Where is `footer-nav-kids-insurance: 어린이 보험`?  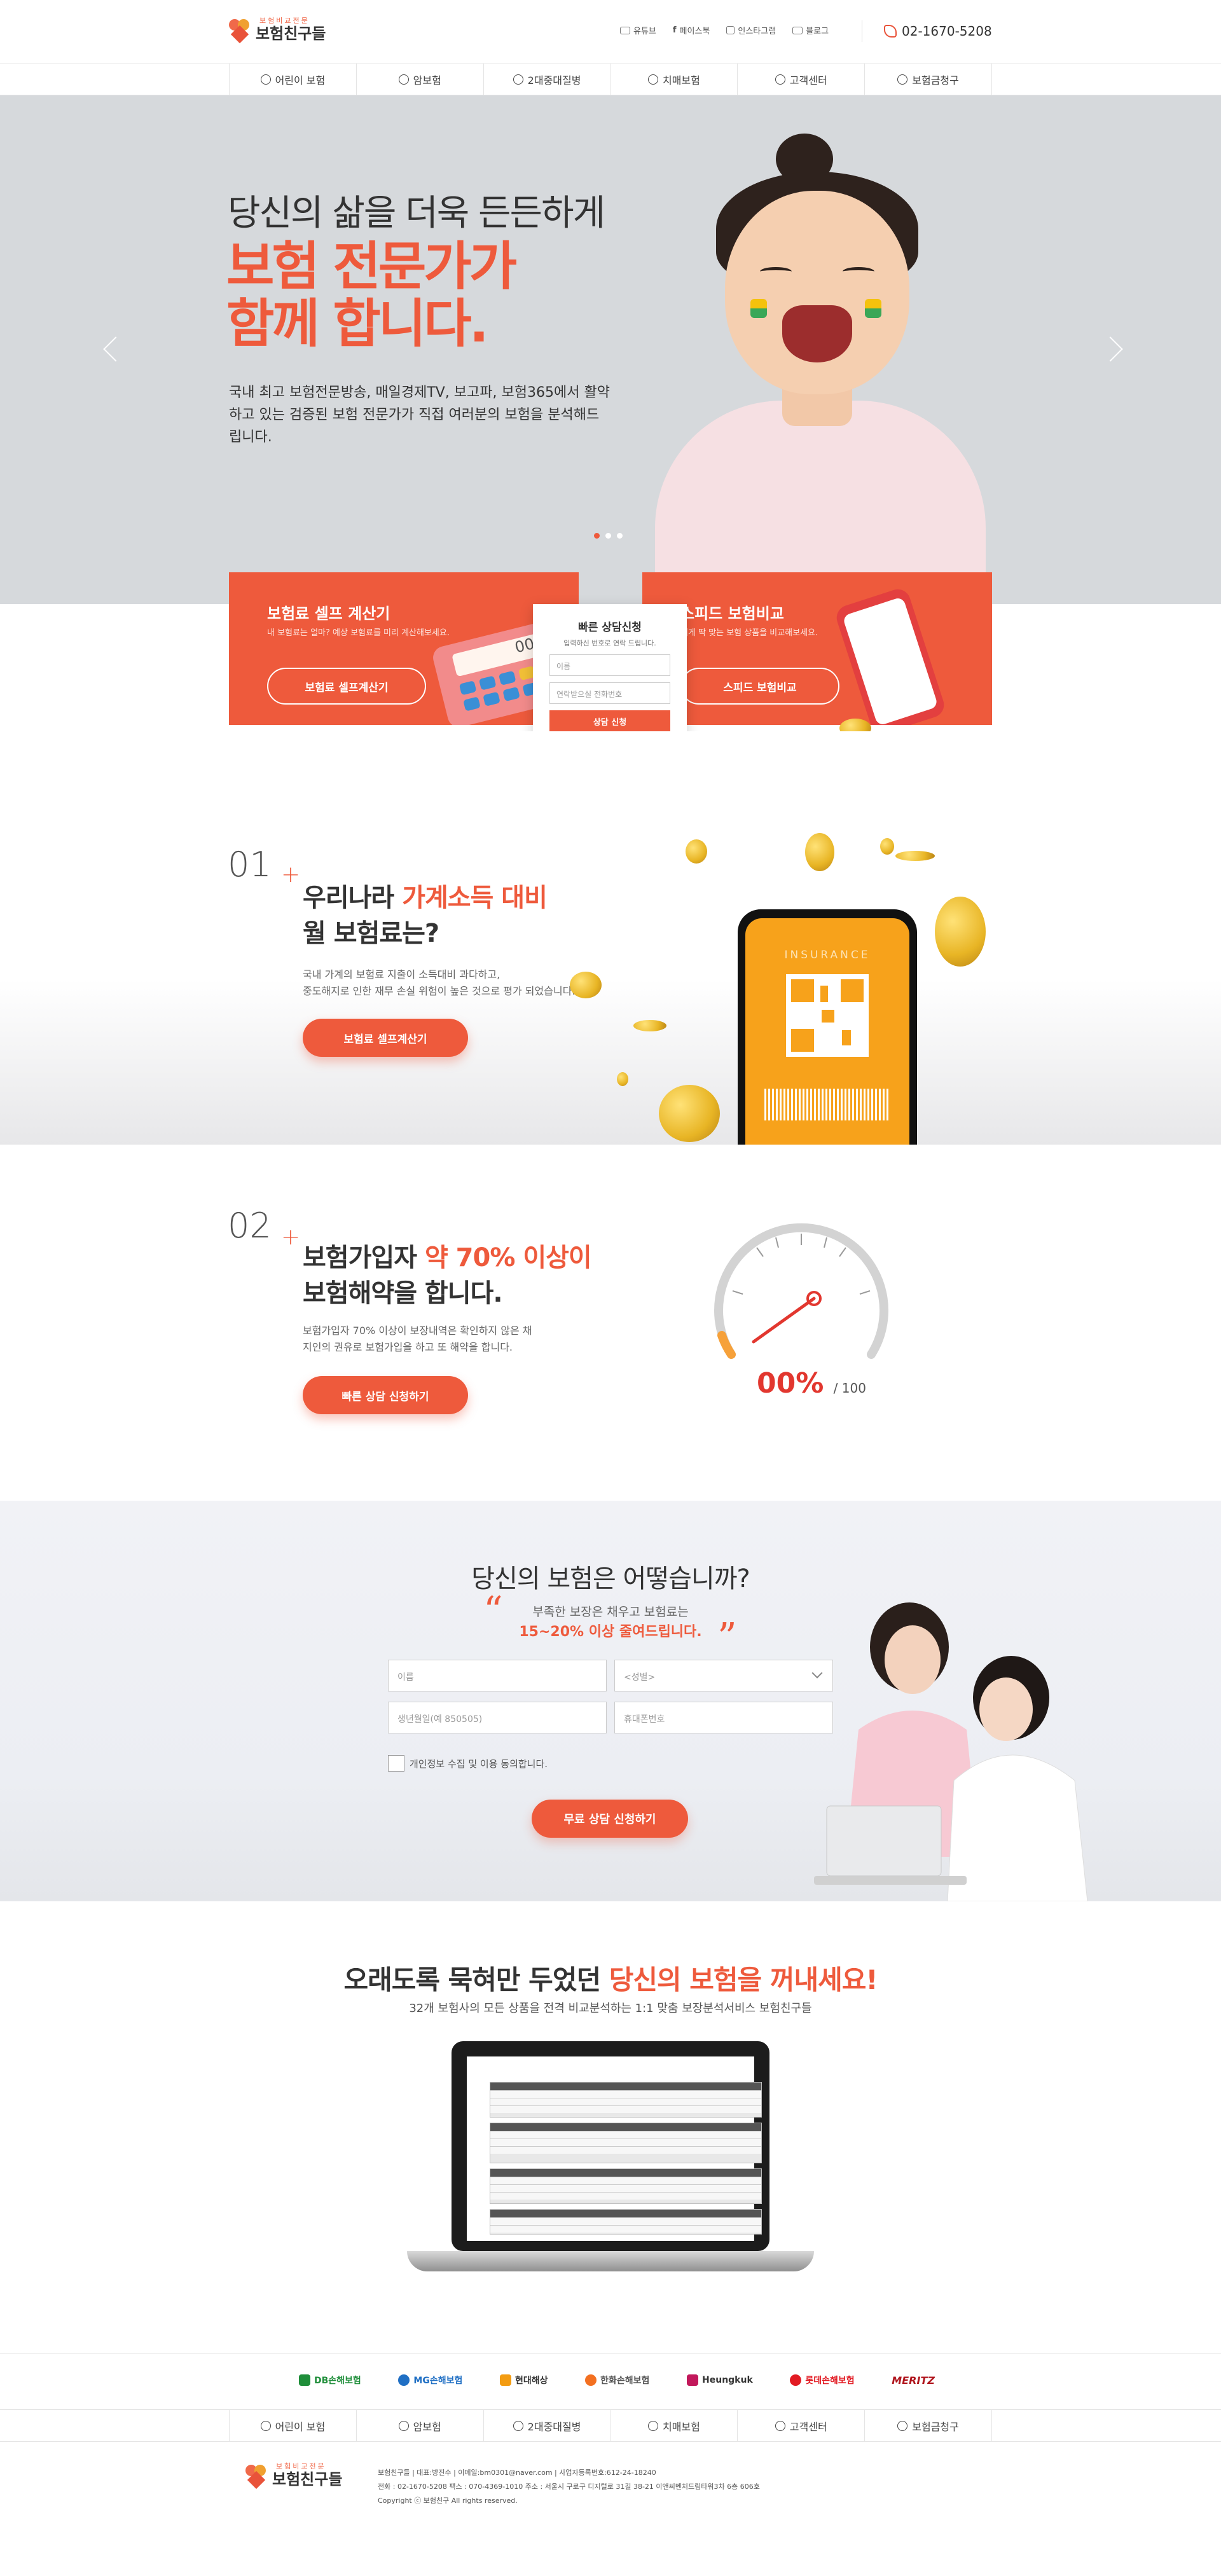
footer-nav-kids-insurance: 어린이 보험 is located at coordinates (293, 2426).